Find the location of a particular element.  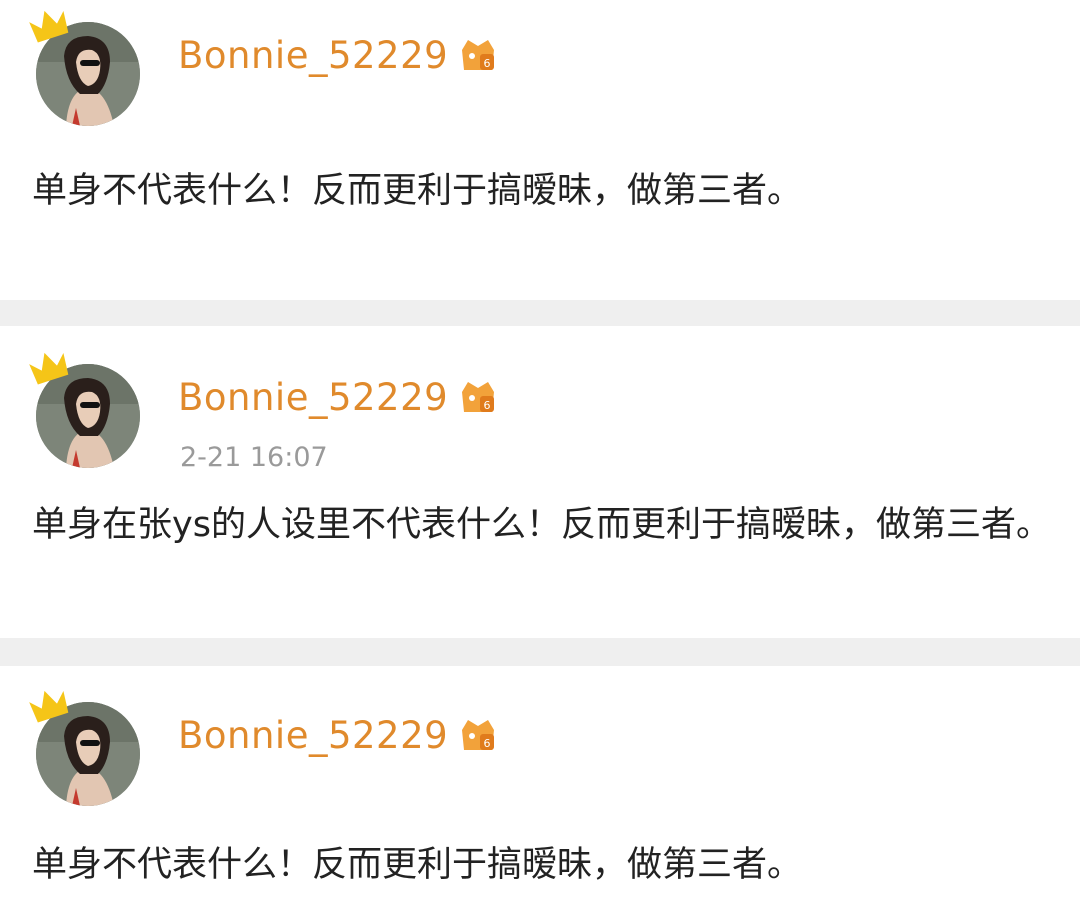

timestamp: 2-21 16:07 is located at coordinates (254, 457).